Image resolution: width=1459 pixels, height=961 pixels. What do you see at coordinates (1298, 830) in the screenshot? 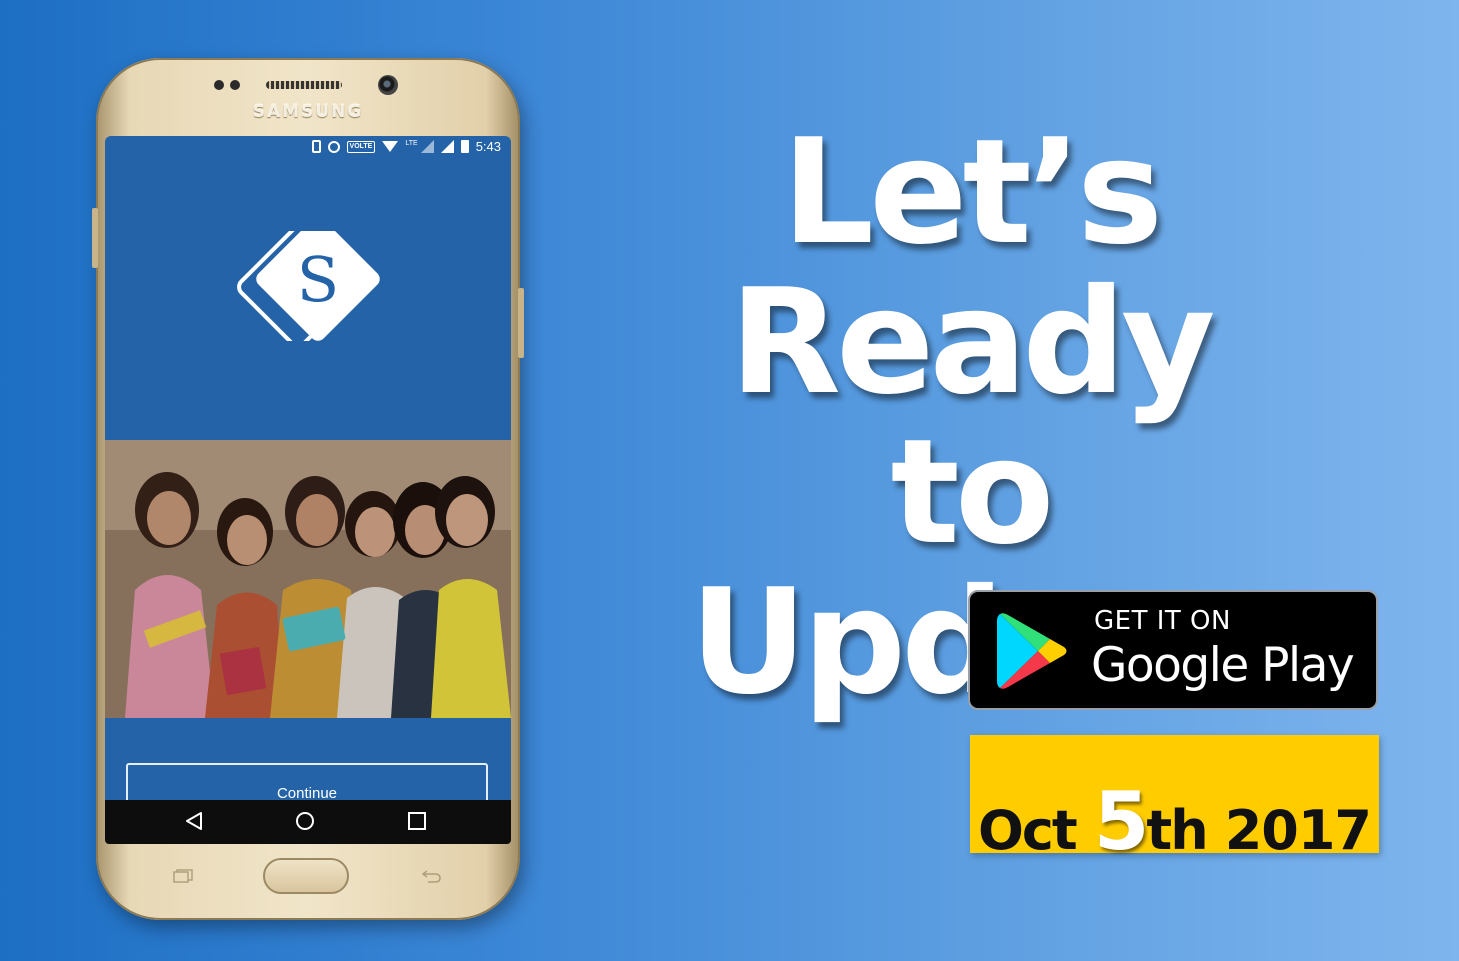
I see `date-year: 2017` at bounding box center [1298, 830].